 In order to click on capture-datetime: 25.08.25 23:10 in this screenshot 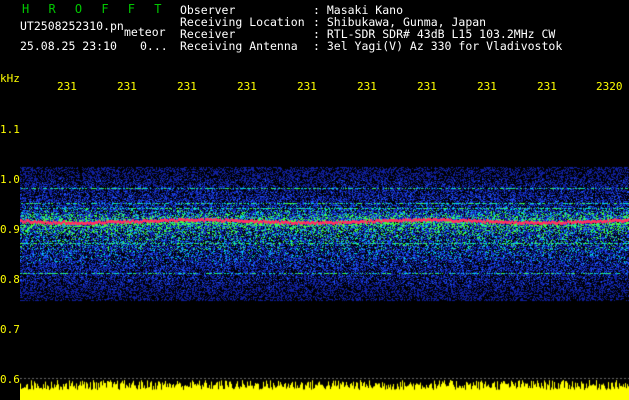, I will do `click(68, 46)`.